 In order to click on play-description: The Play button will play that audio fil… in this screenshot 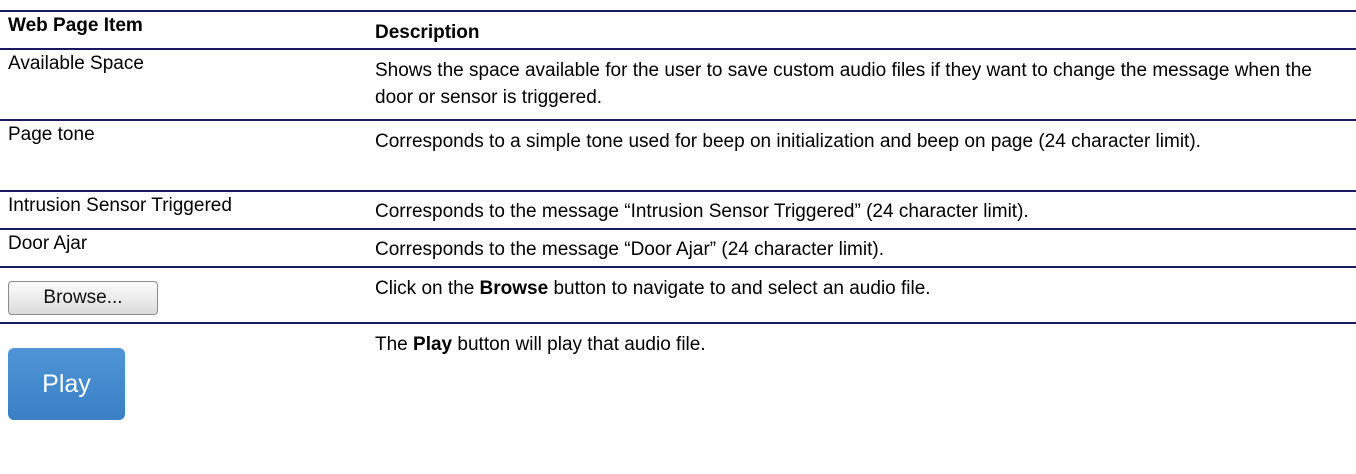, I will do `click(860, 344)`.